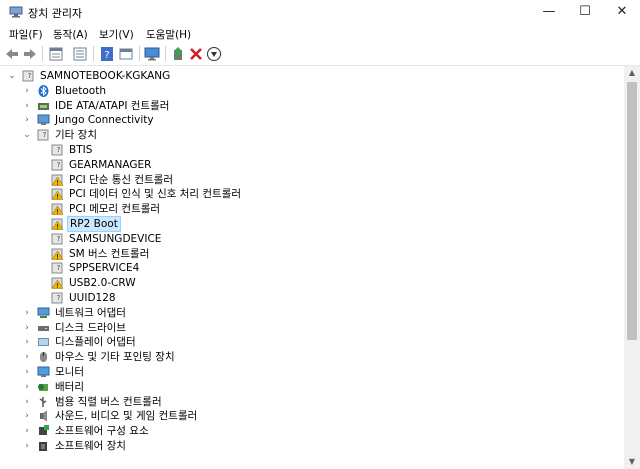  What do you see at coordinates (310, 372) in the screenshot?
I see `tree-category-item: › 모니터` at bounding box center [310, 372].